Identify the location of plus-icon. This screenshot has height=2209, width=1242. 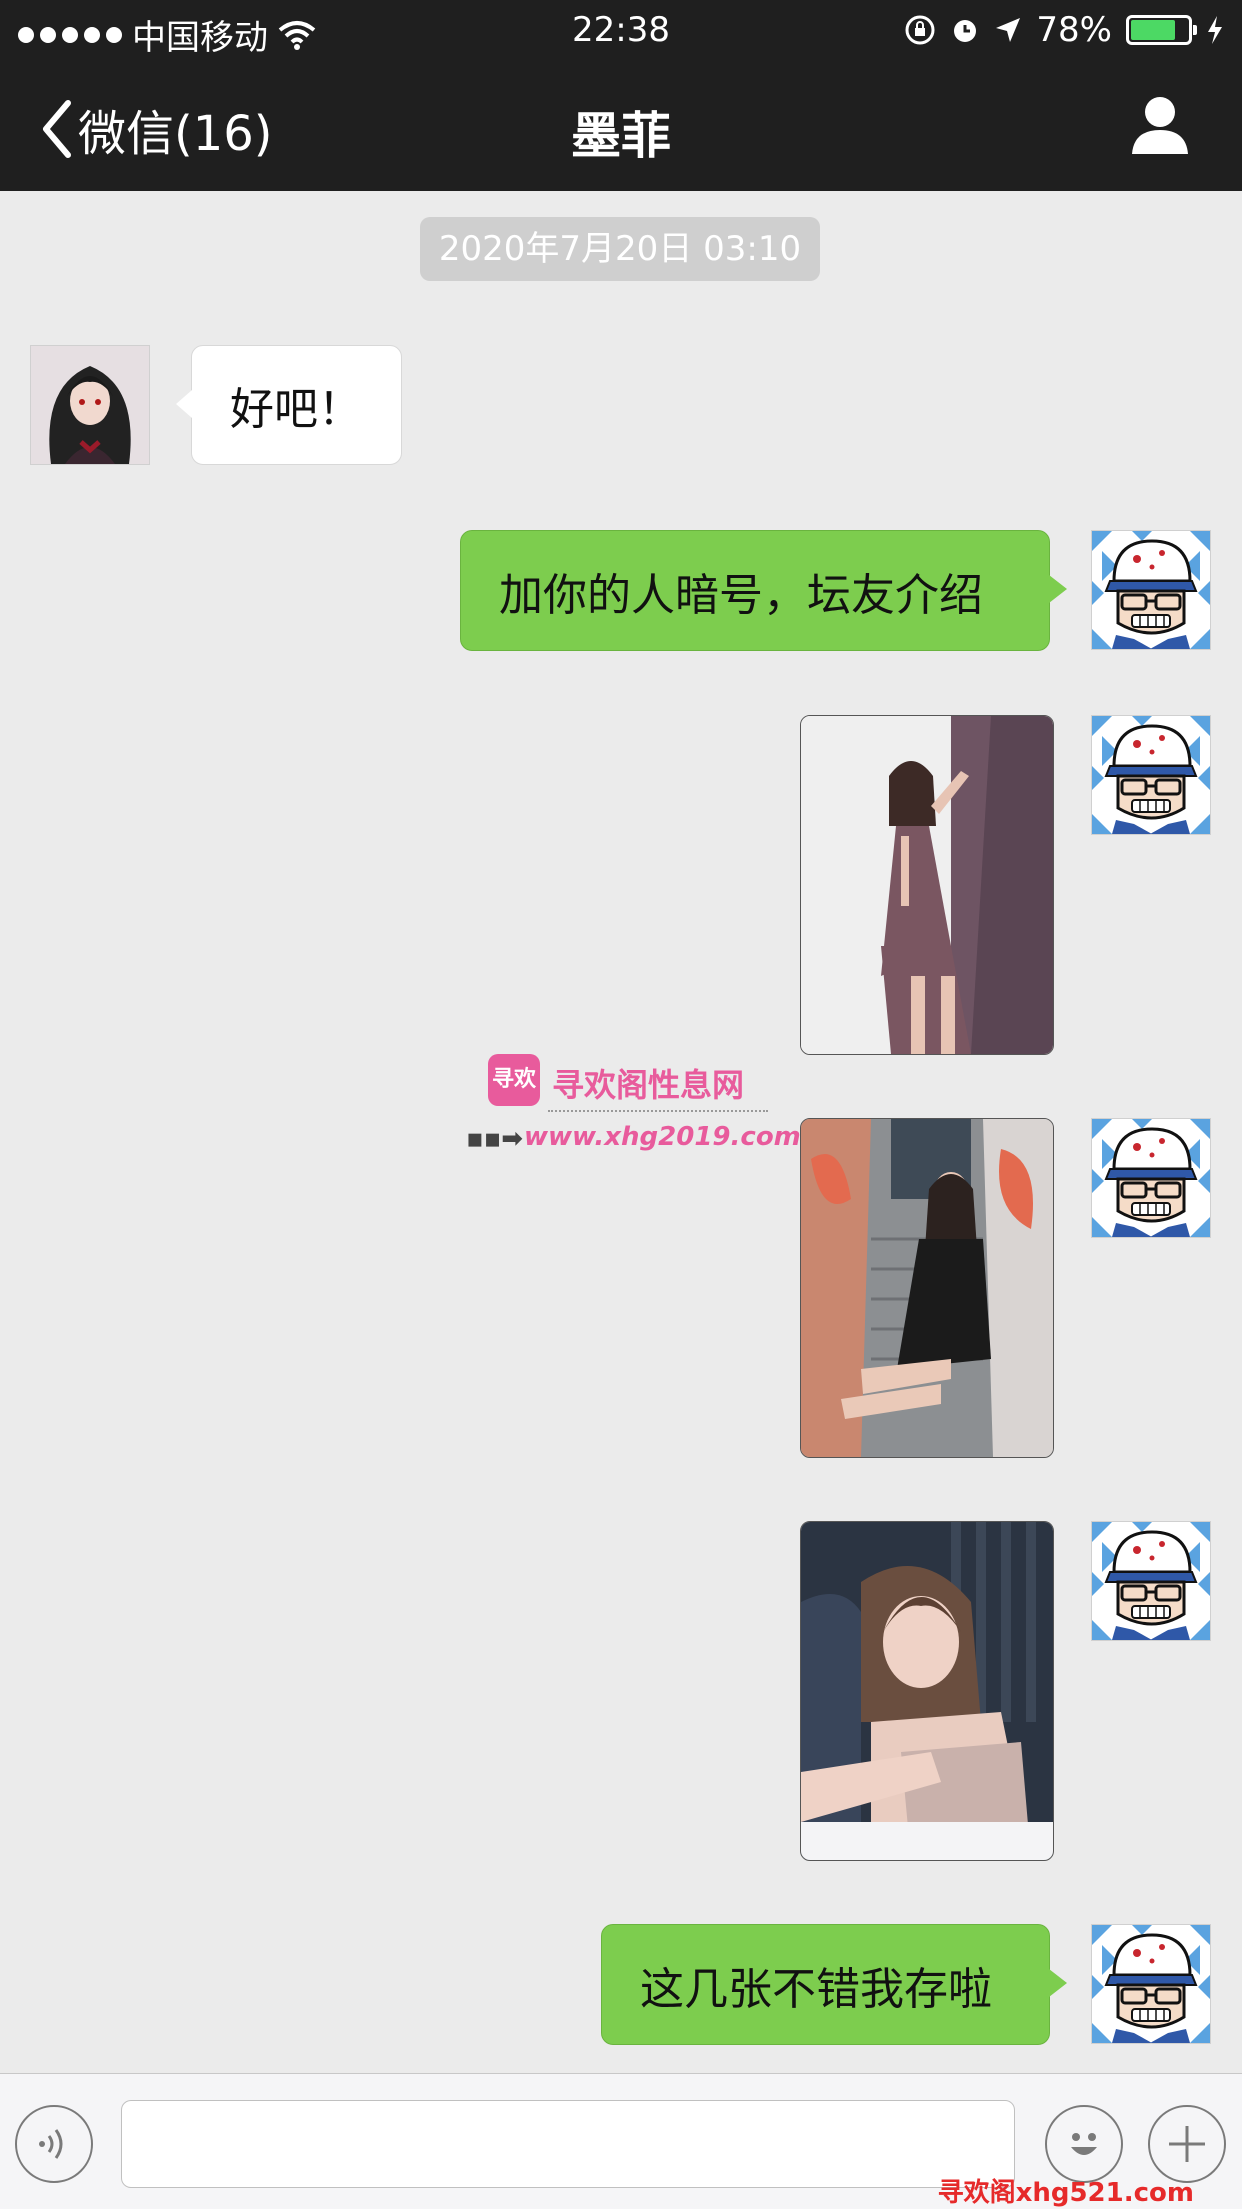
(1187, 2144).